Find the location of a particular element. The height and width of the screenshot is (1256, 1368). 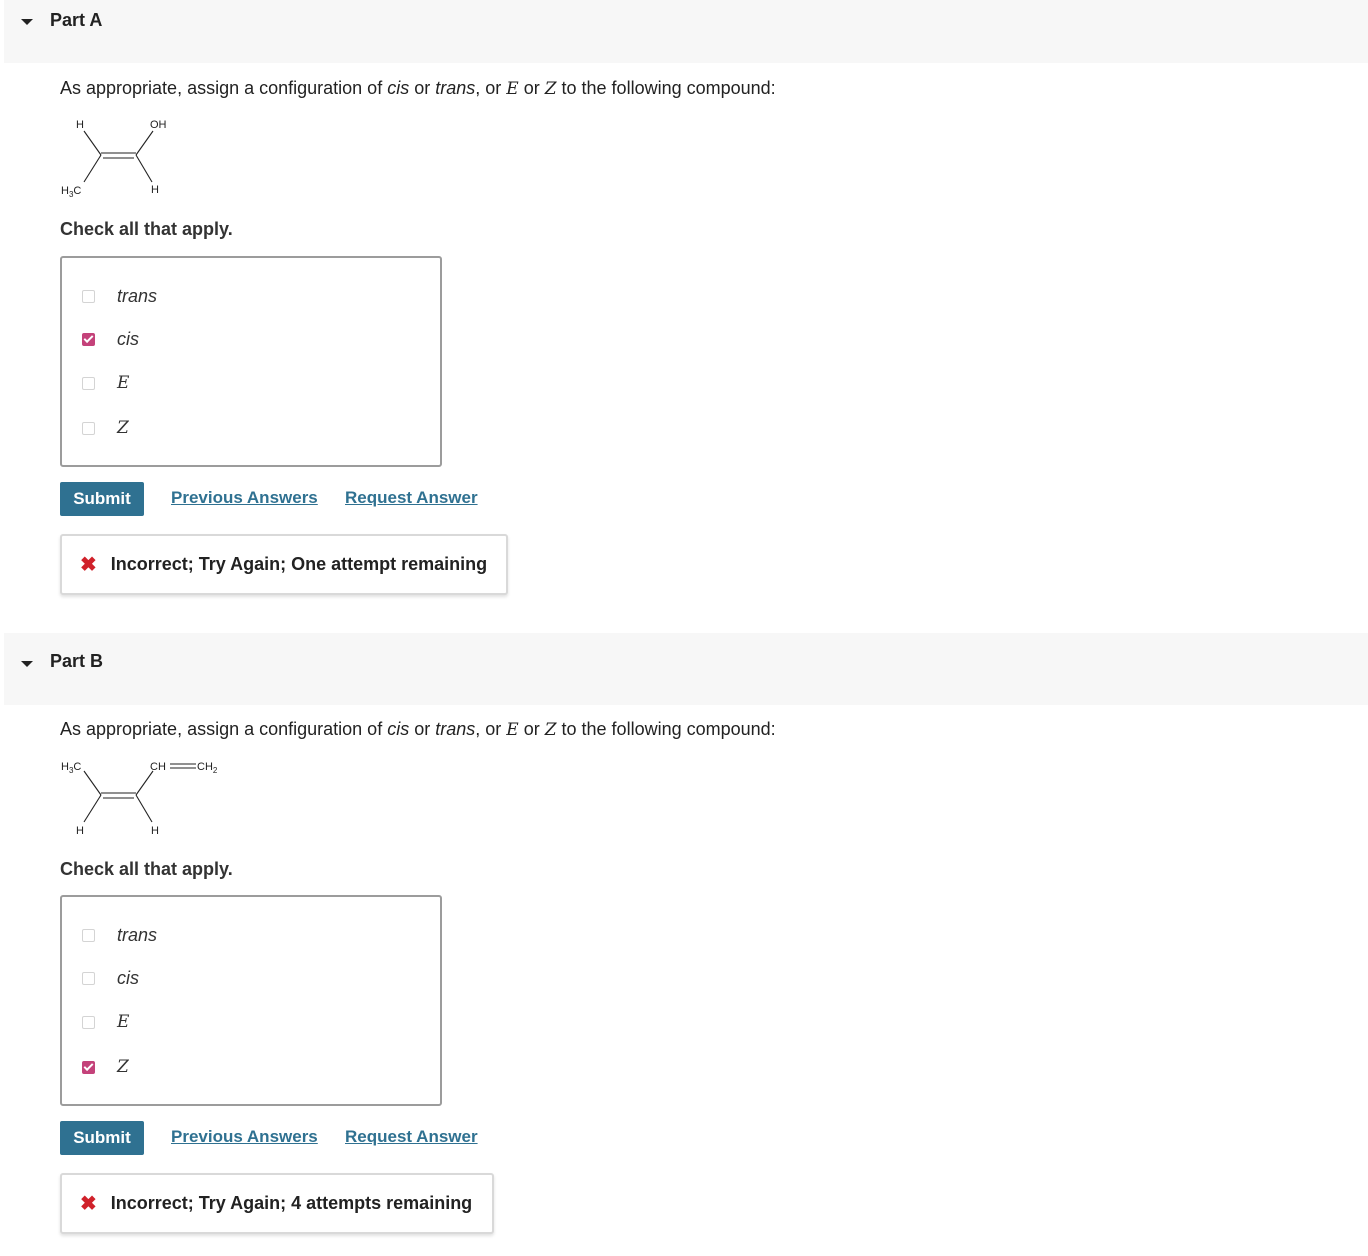

part-b-header: Part B is located at coordinates (686, 669).